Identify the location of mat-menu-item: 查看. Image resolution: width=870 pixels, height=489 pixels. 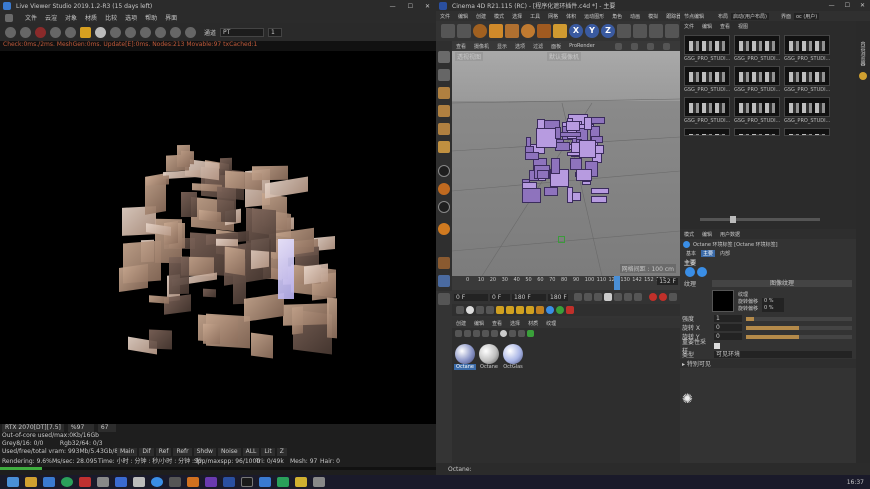
(497, 323).